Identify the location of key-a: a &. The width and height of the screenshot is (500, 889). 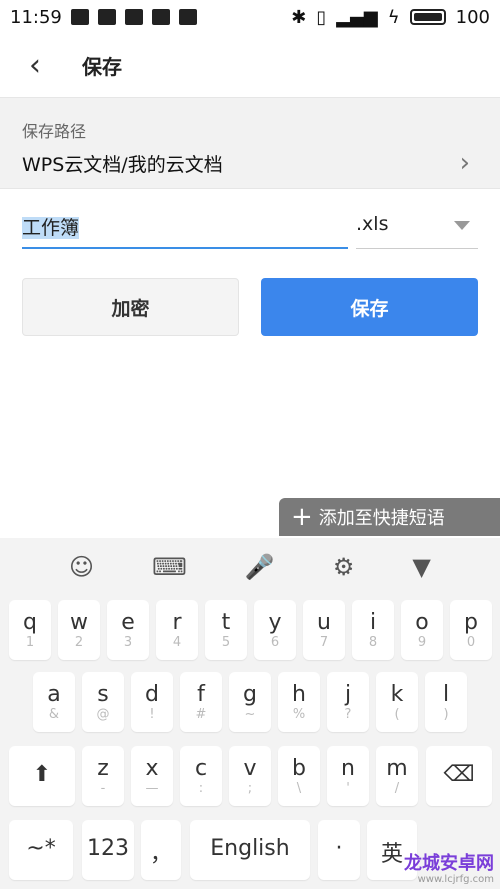
(54, 702).